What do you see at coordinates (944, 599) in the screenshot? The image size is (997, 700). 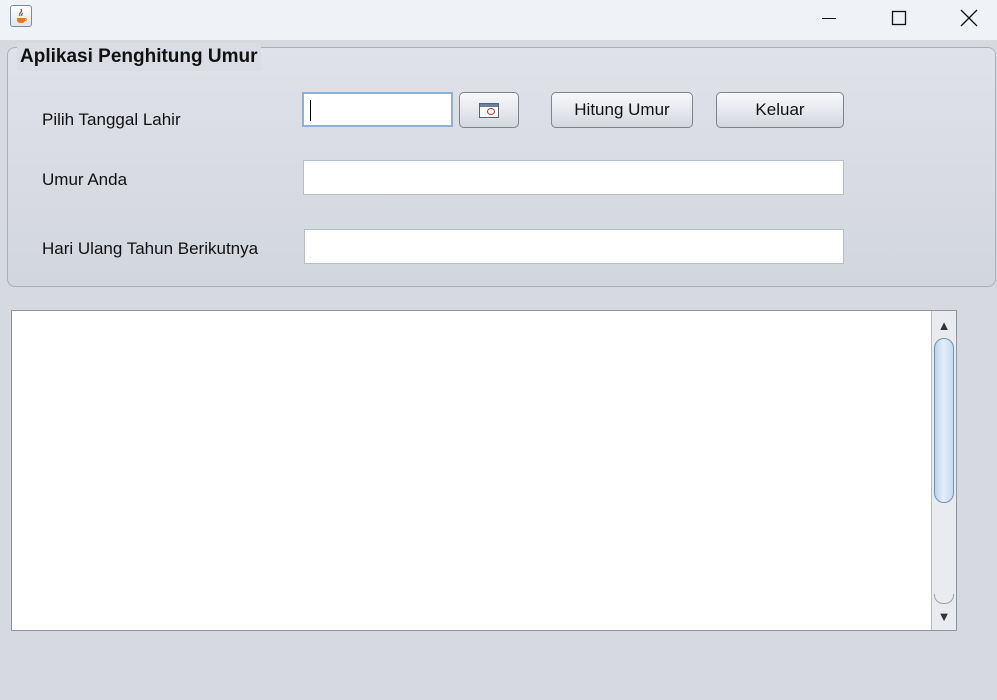 I see `scroll-track-end` at bounding box center [944, 599].